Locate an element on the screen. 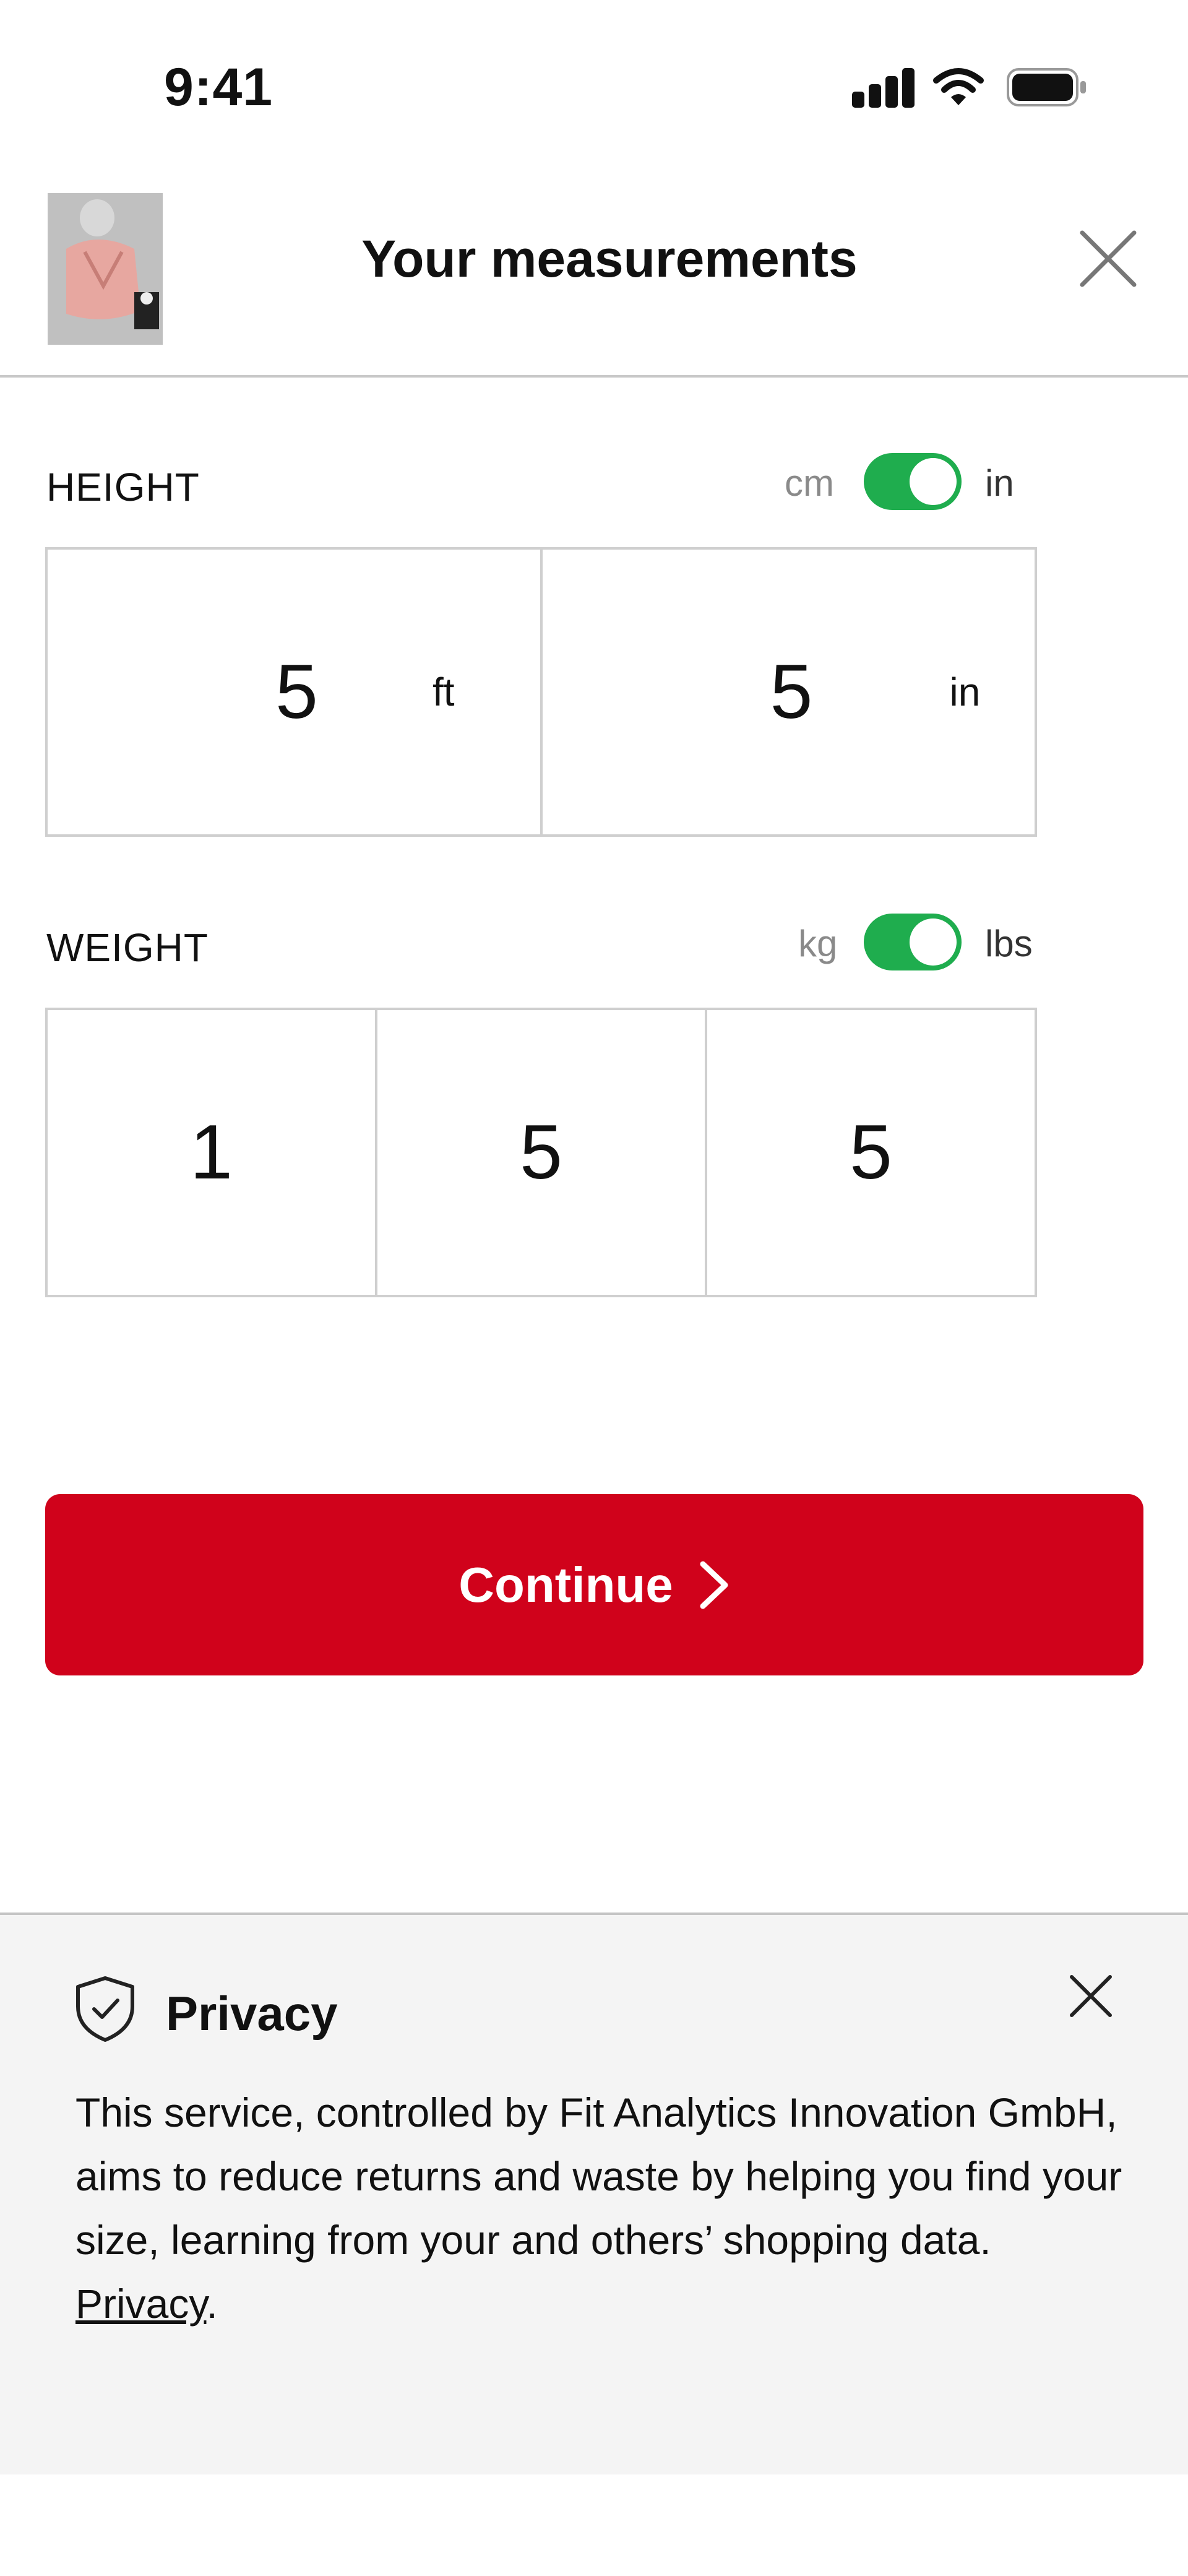  height-unit-toggle is located at coordinates (913, 481).